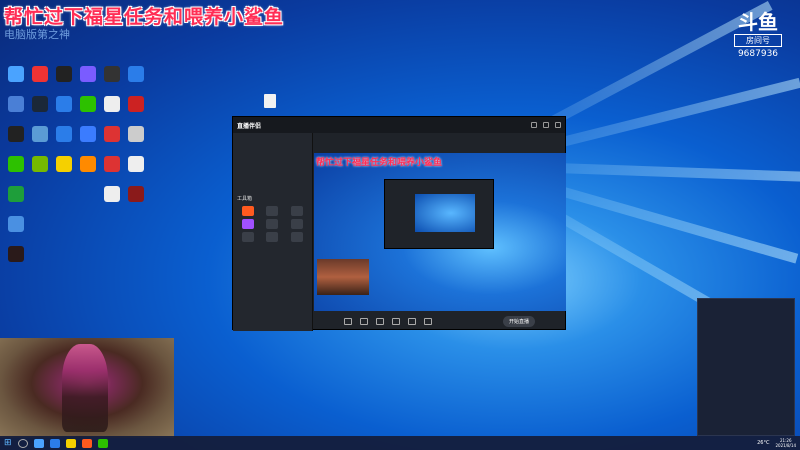 Image resolution: width=800 pixels, height=450 pixels. What do you see at coordinates (785, 445) in the screenshot?
I see `clock-date: 2021/8/14` at bounding box center [785, 445].